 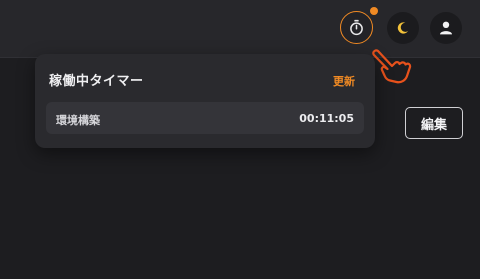 I want to click on user-icon, so click(x=446, y=28).